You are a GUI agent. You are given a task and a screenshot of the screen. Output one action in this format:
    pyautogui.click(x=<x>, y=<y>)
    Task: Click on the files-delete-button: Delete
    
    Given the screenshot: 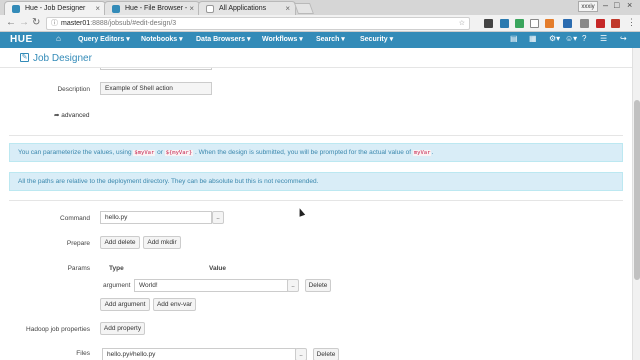 What is the action you would take?
    pyautogui.click(x=326, y=354)
    